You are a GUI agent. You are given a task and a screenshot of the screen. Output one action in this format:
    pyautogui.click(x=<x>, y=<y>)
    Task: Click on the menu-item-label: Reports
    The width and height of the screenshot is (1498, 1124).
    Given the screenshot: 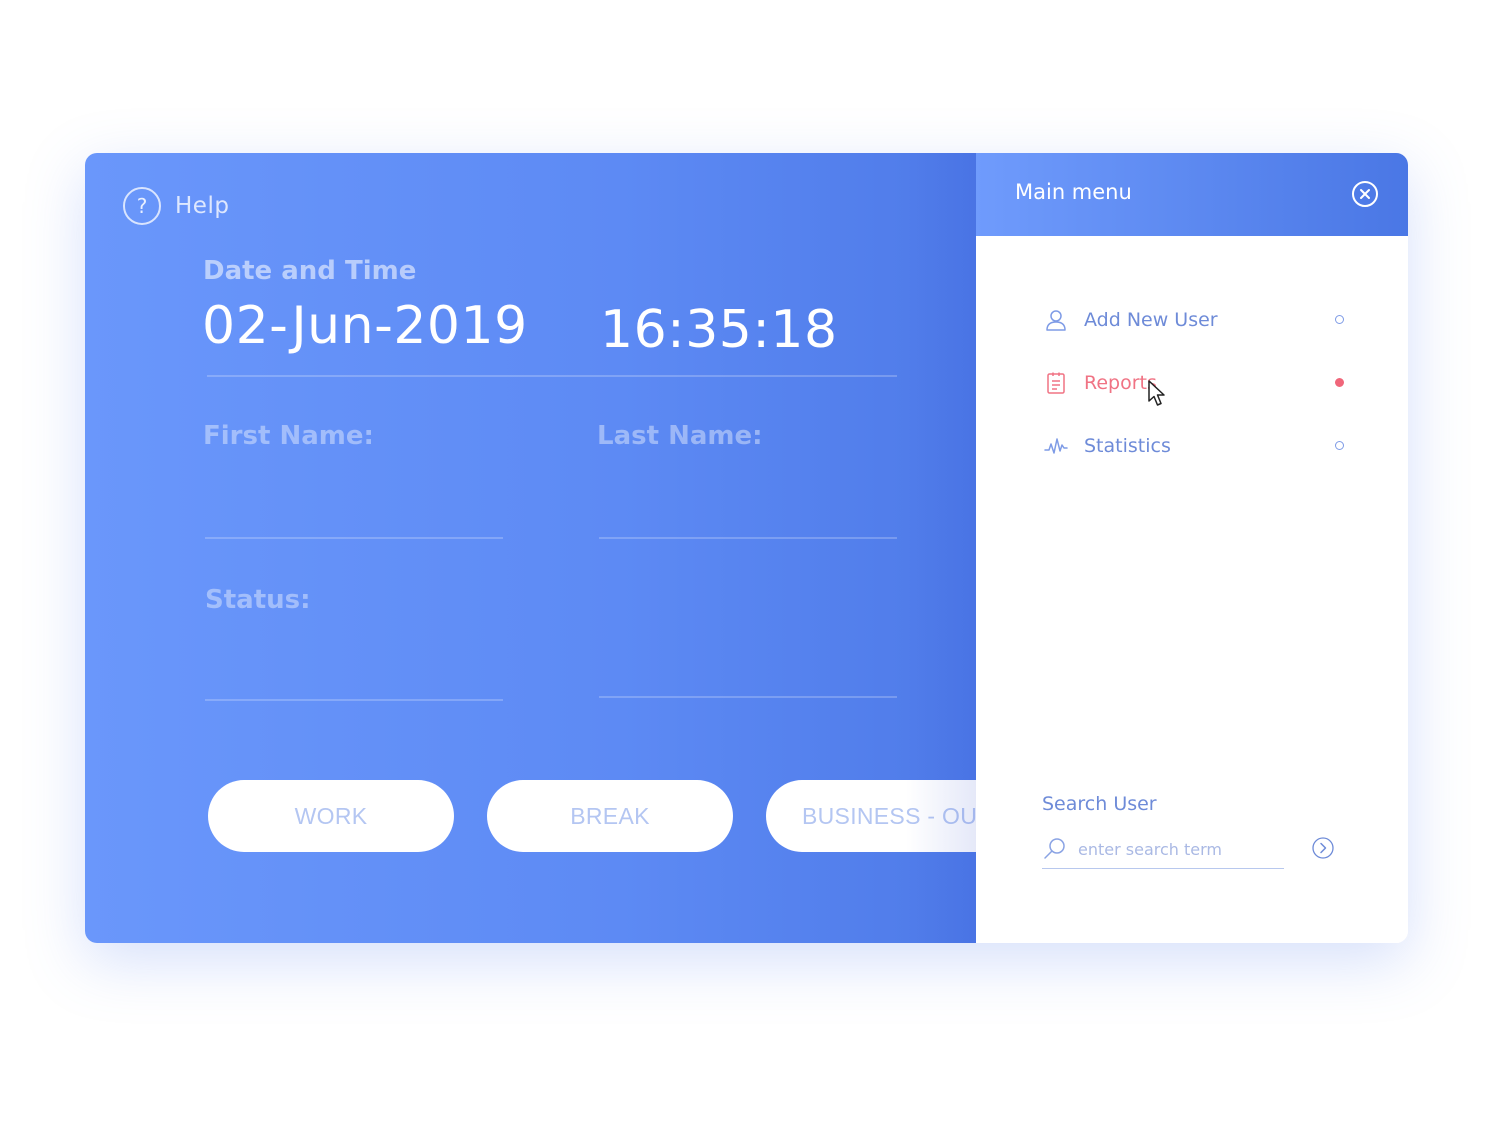 What is the action you would take?
    pyautogui.click(x=1120, y=383)
    